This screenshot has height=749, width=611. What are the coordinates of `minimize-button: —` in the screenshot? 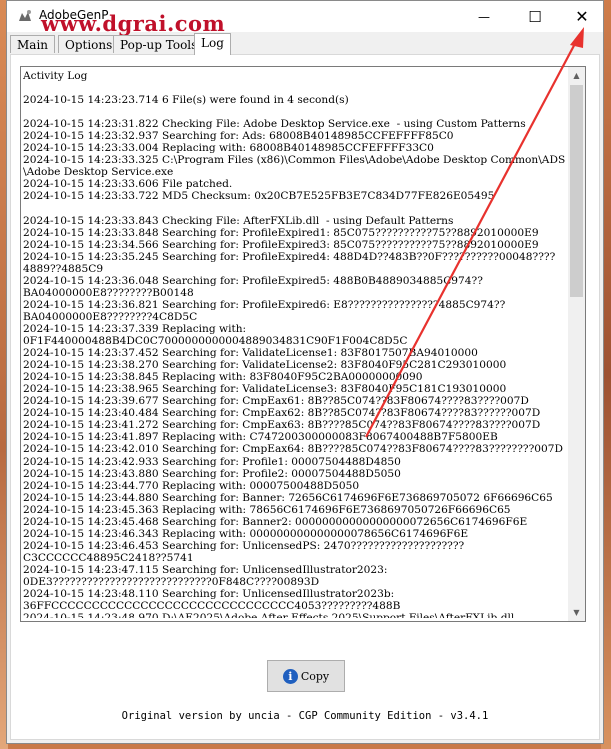 It's located at (484, 16).